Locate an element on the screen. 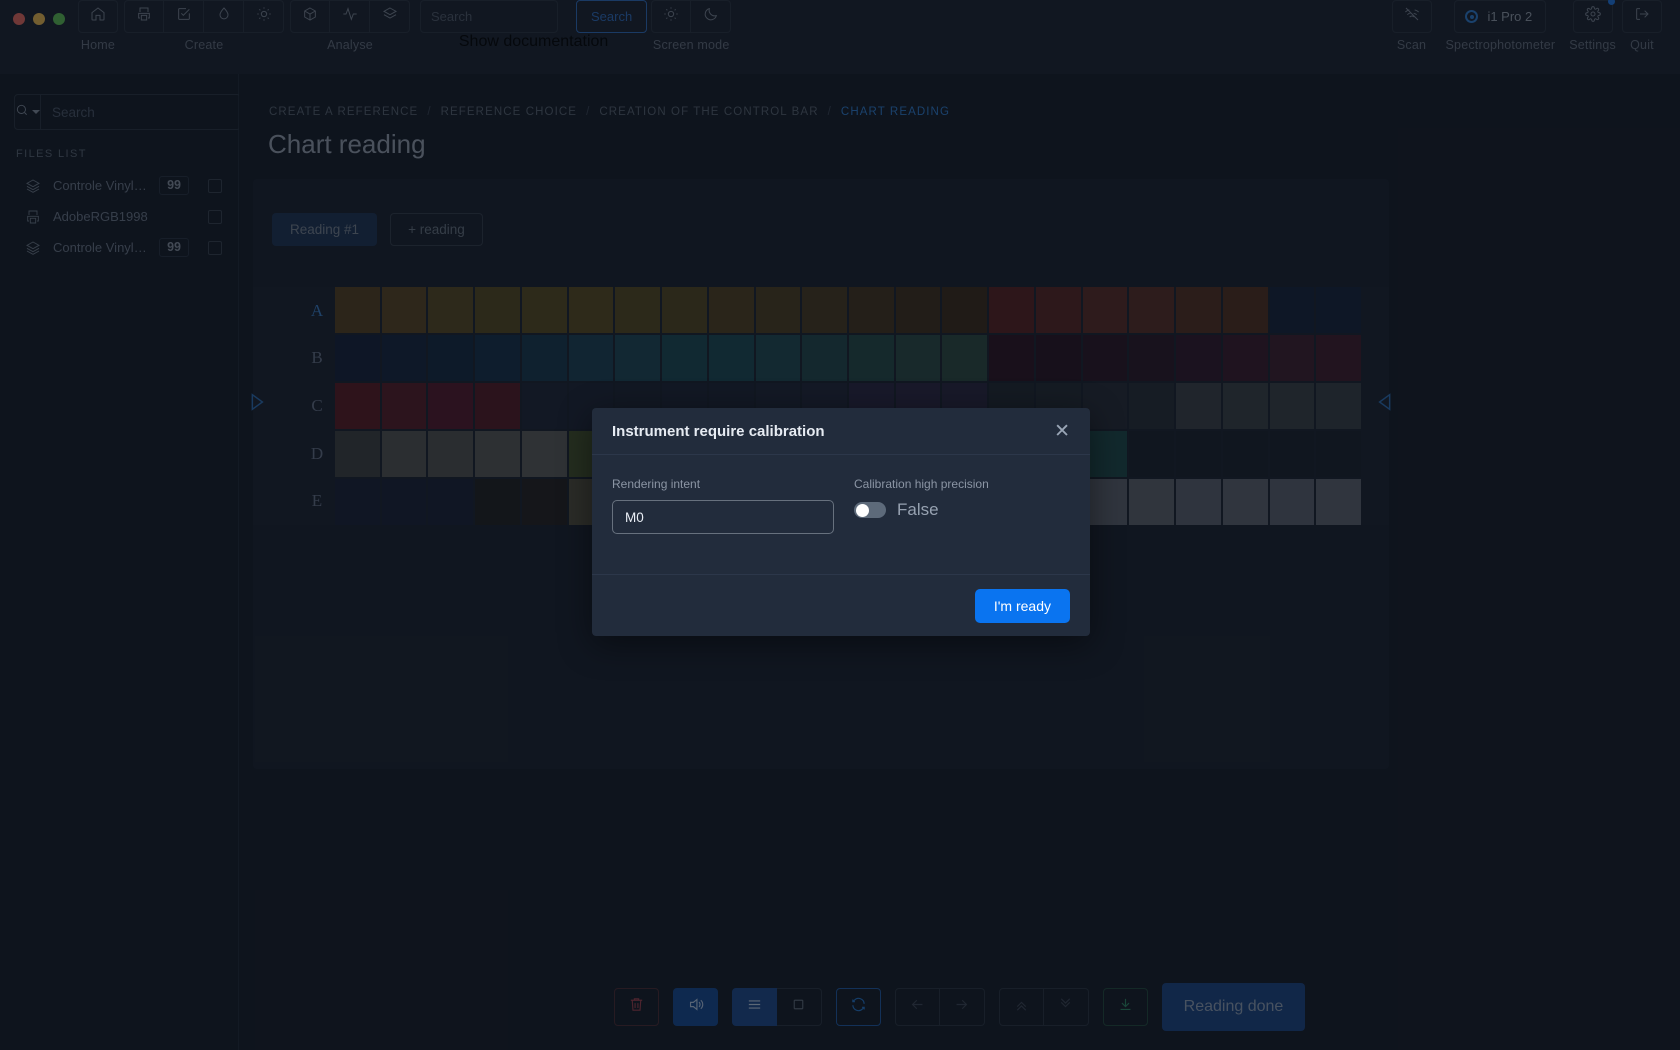  modal-footer: I'm ready is located at coordinates (841, 605).